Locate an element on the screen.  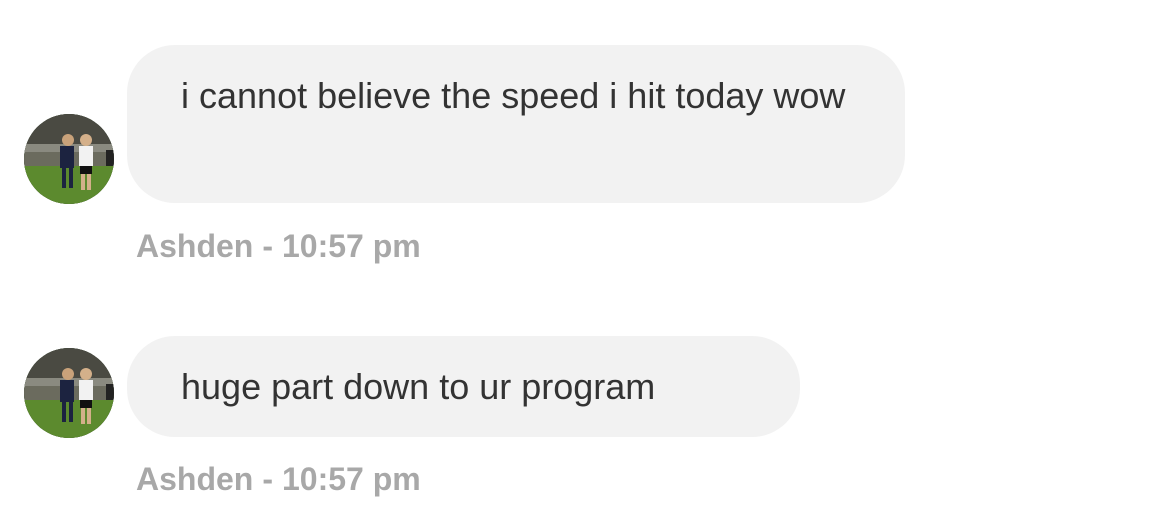
message-bubble: huge part down to ur program is located at coordinates (463, 386).